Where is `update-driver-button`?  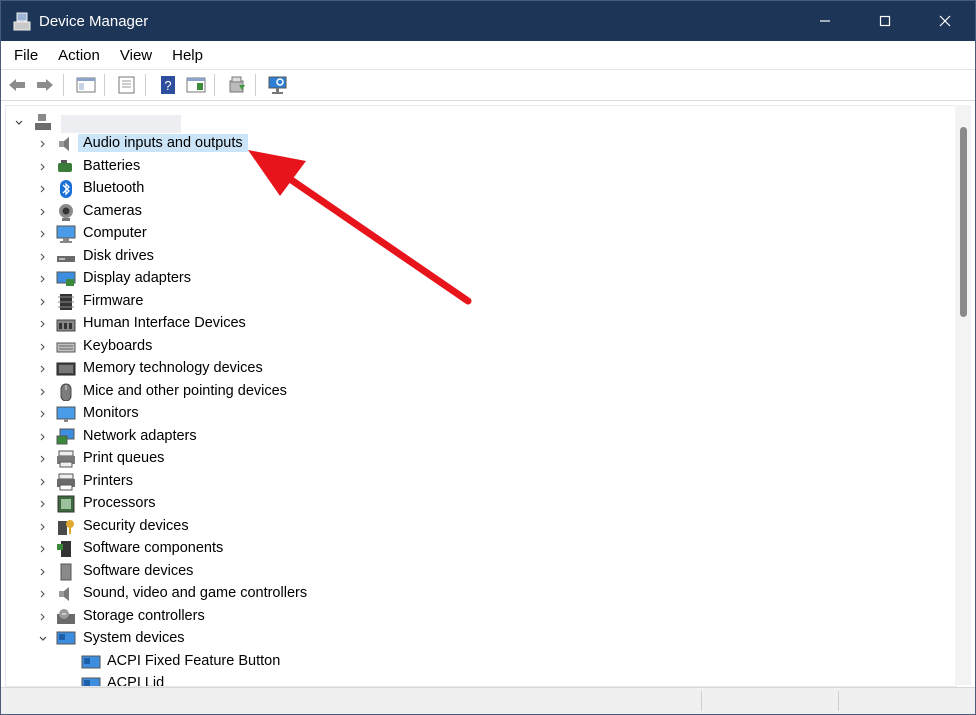 update-driver-button is located at coordinates (237, 85).